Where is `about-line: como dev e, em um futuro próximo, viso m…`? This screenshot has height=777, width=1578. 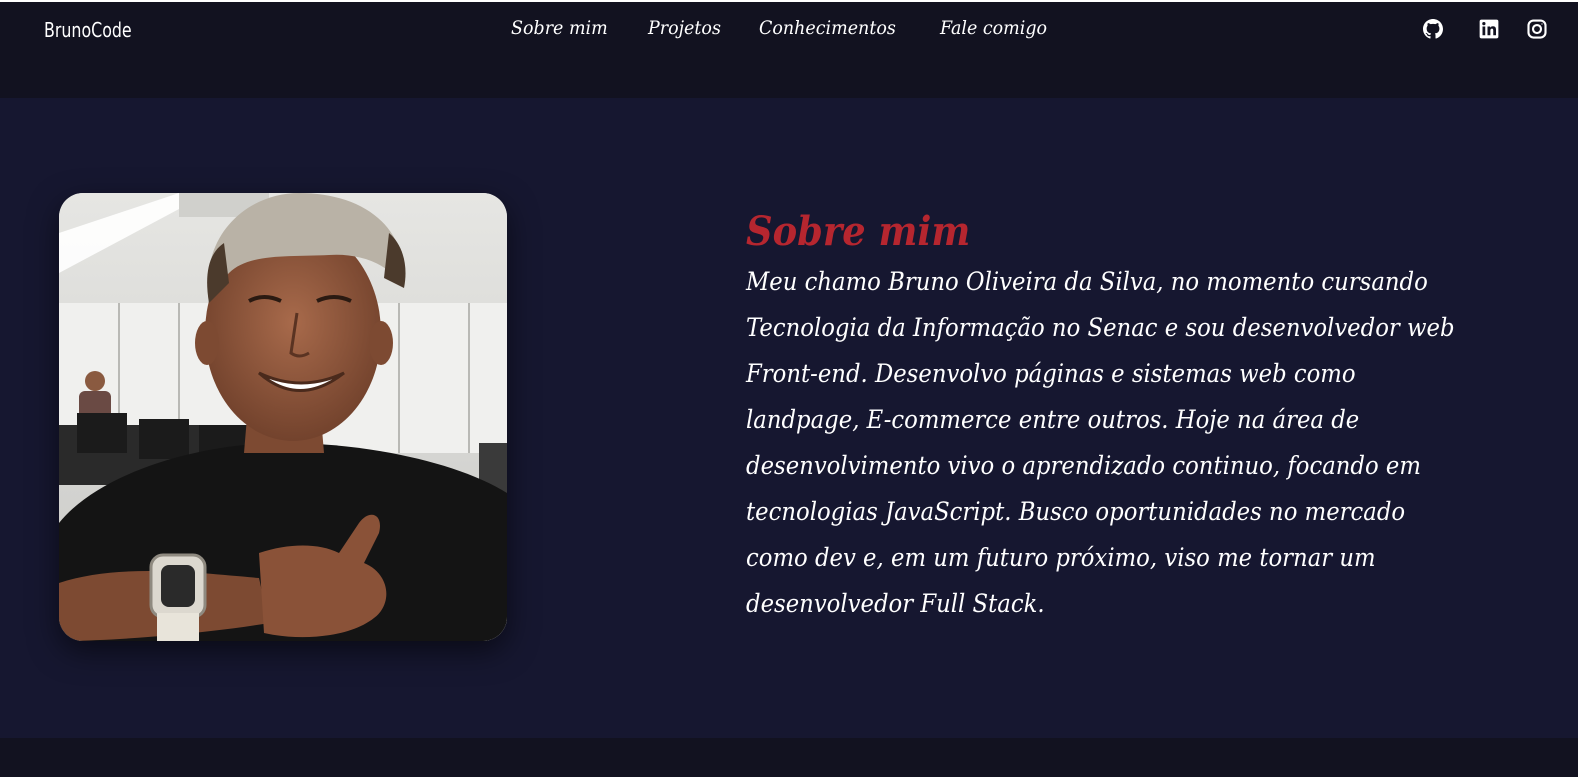 about-line: como dev e, em um futuro próximo, viso m… is located at coordinates (1061, 557).